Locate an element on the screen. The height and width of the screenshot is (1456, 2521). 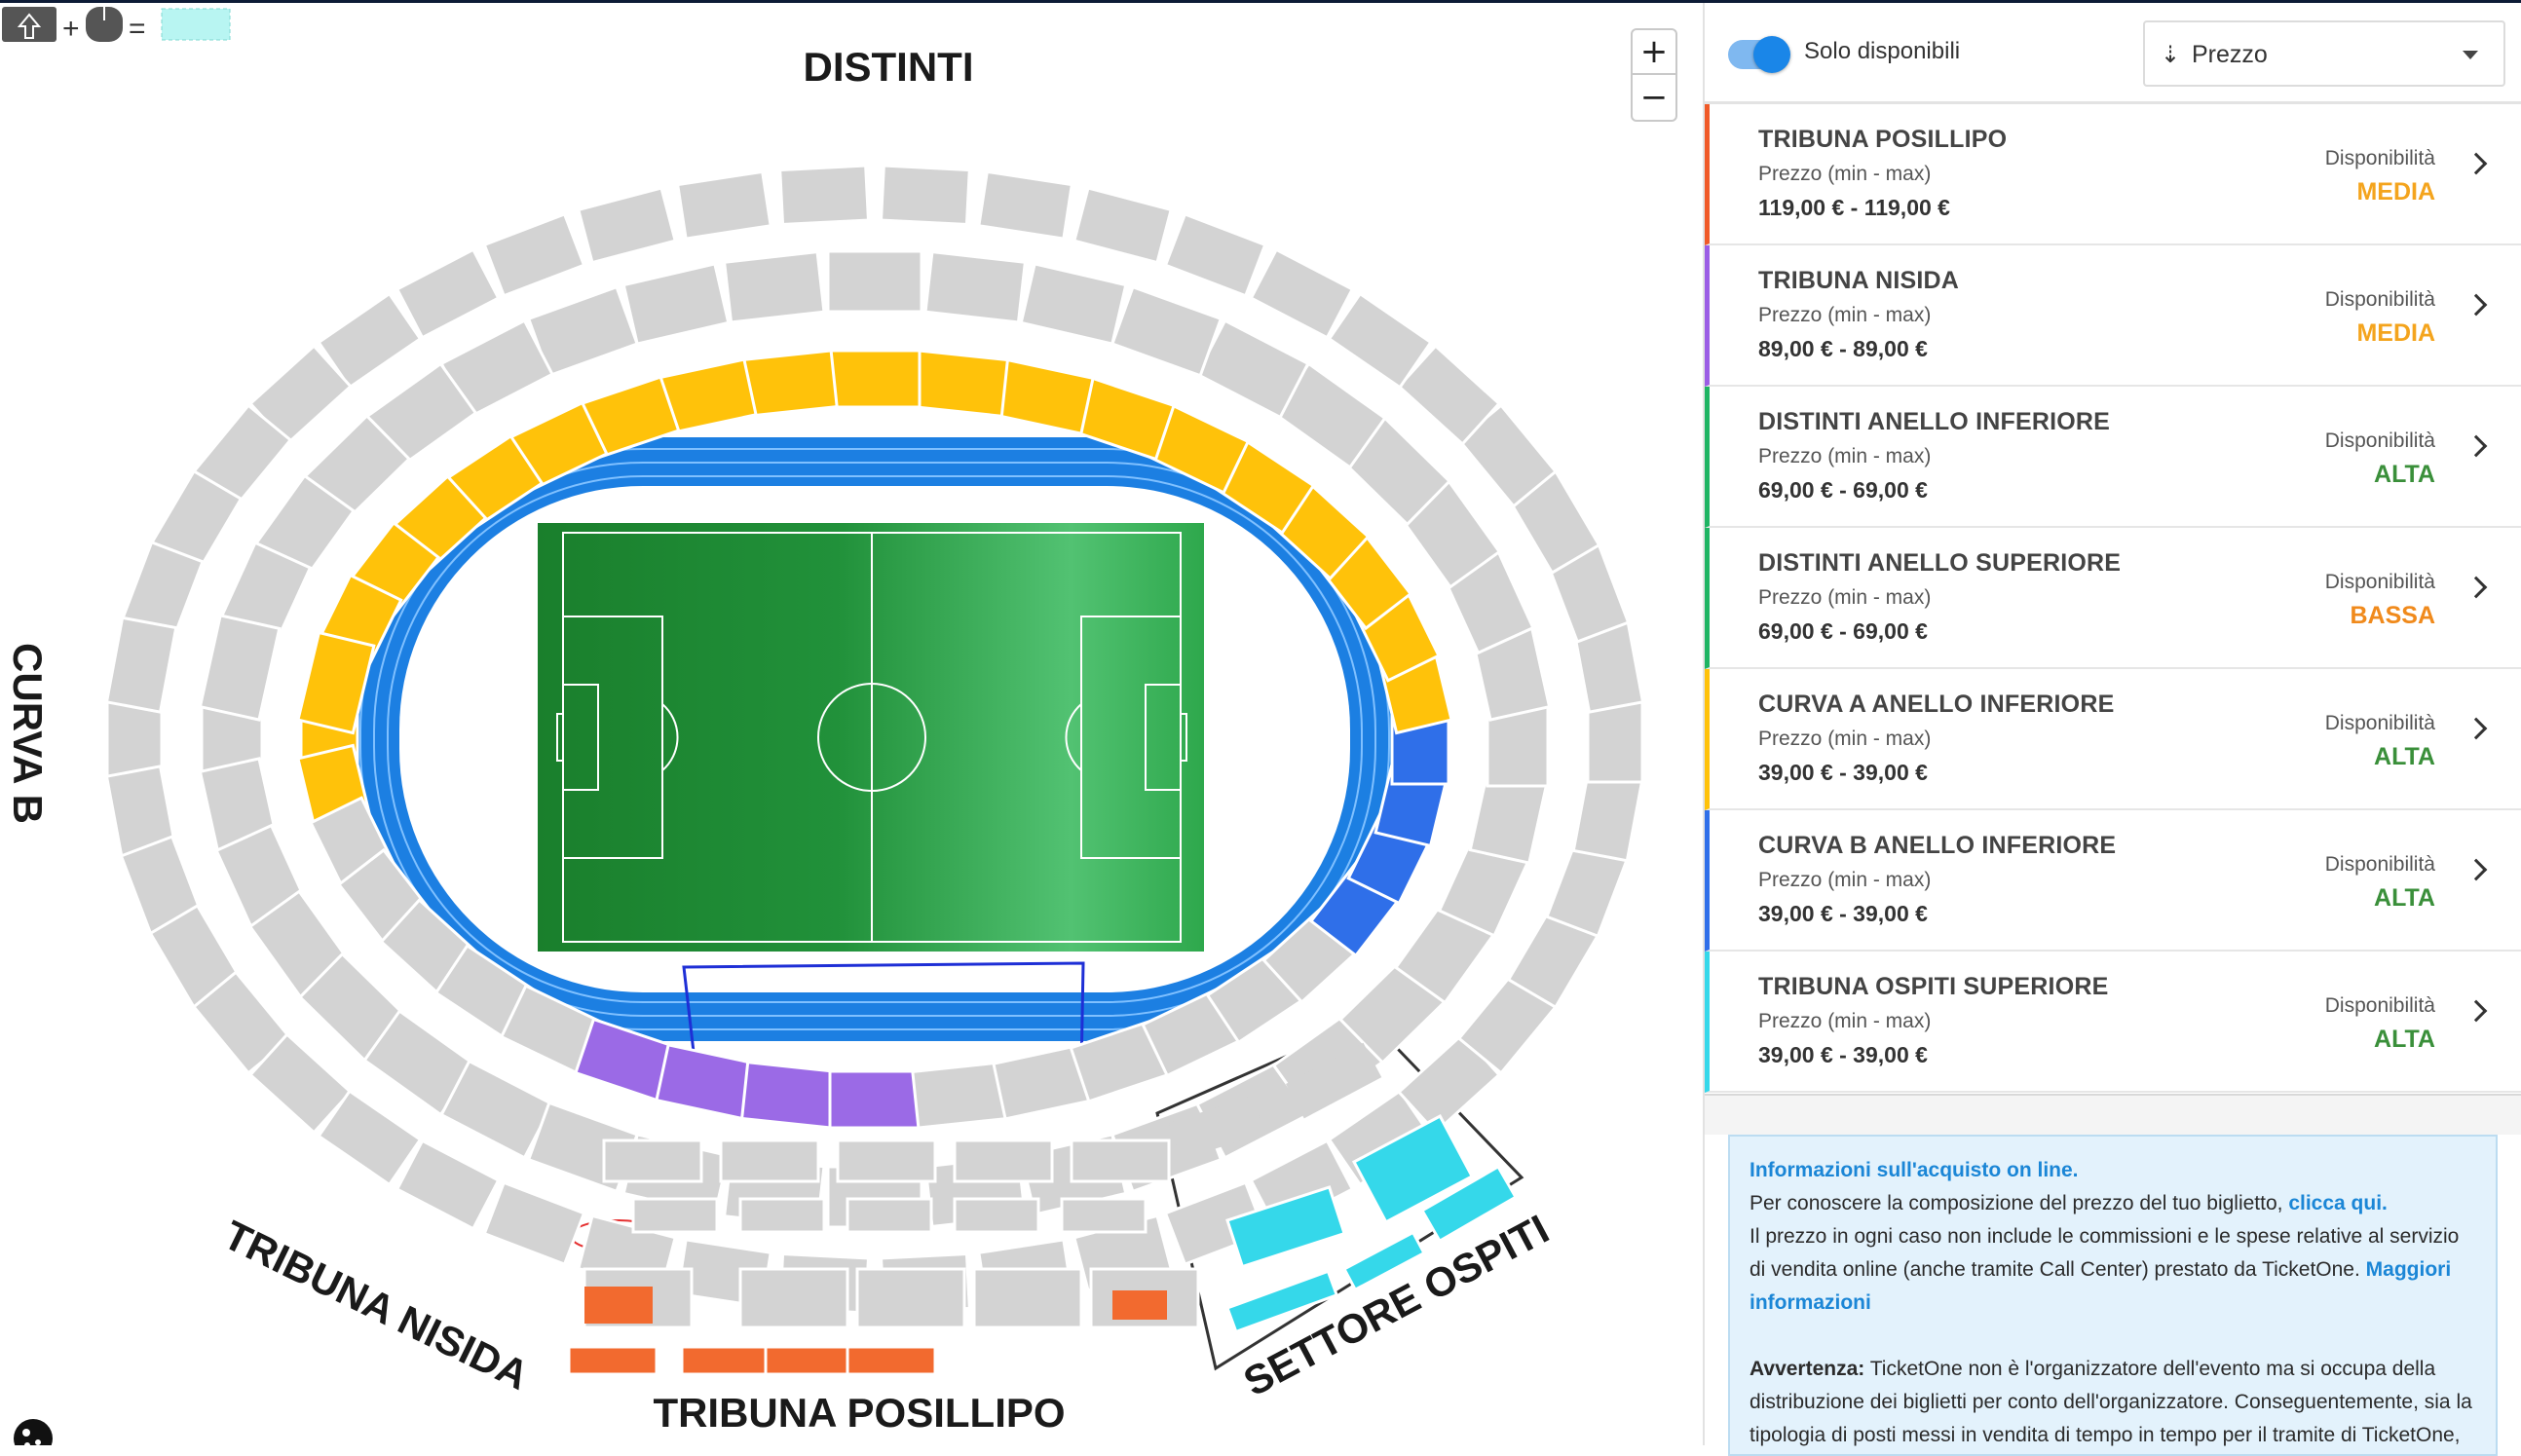
sector-name: DISTINTI ANELLO INFERIORE is located at coordinates (1934, 421).